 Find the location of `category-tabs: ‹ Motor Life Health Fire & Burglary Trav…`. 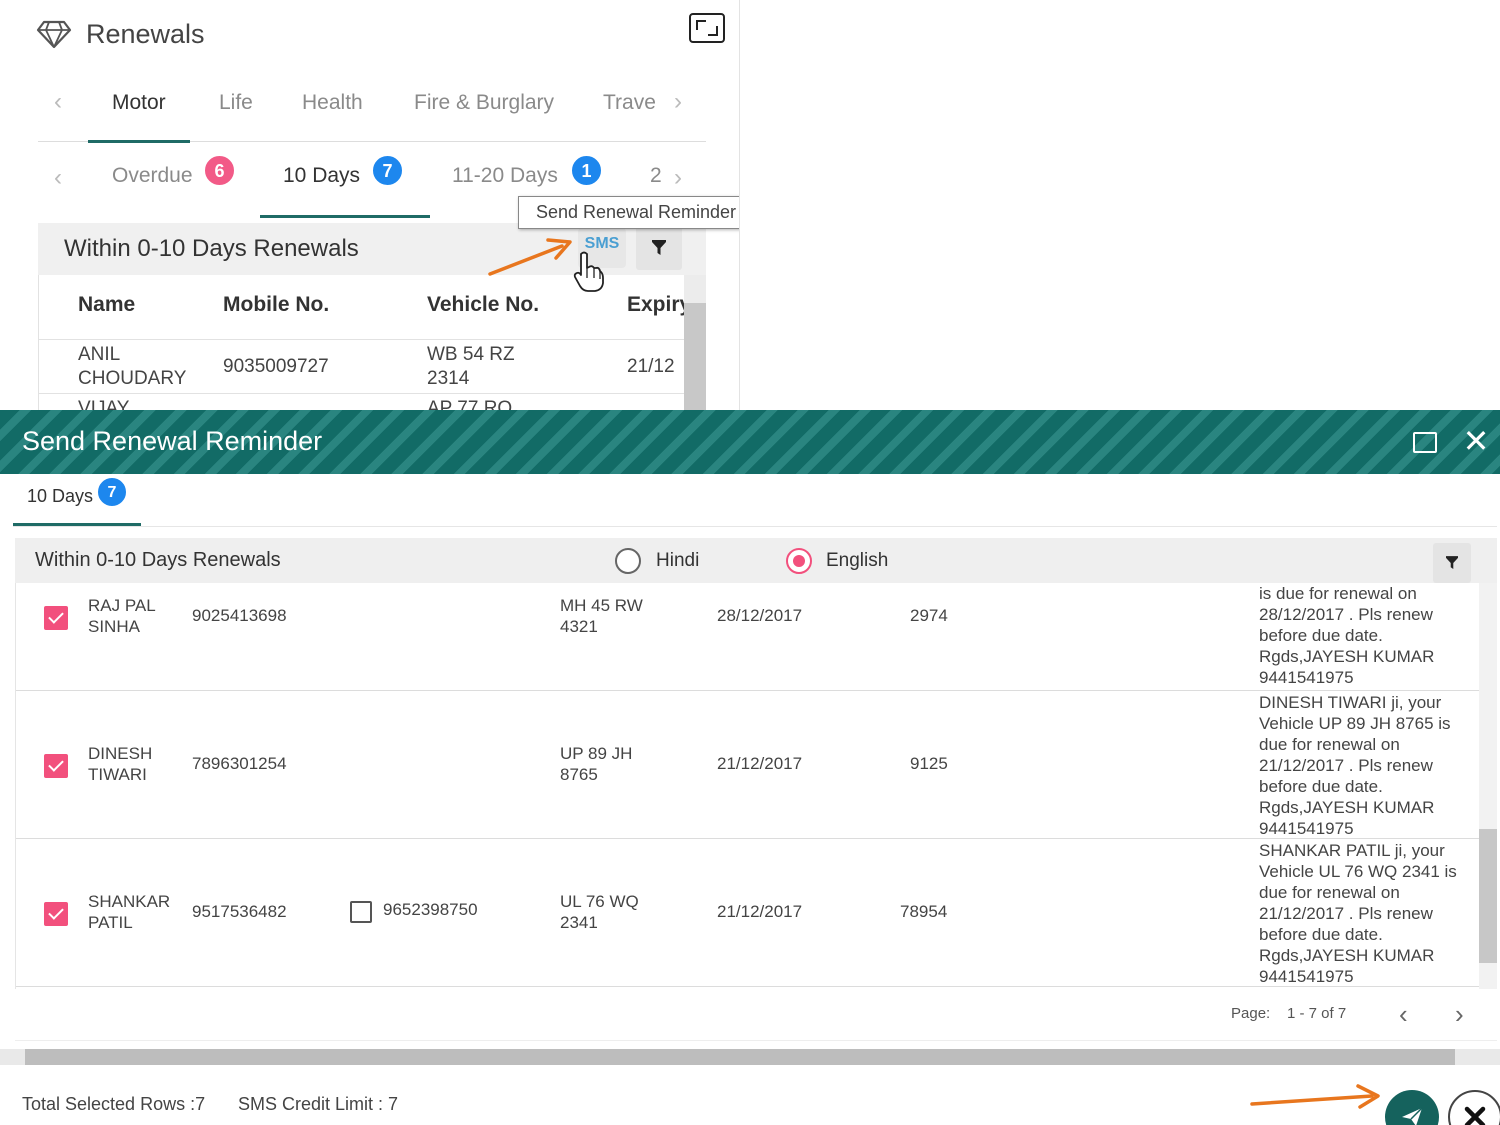

category-tabs: ‹ Motor Life Health Fire & Burglary Trav… is located at coordinates (372, 110).